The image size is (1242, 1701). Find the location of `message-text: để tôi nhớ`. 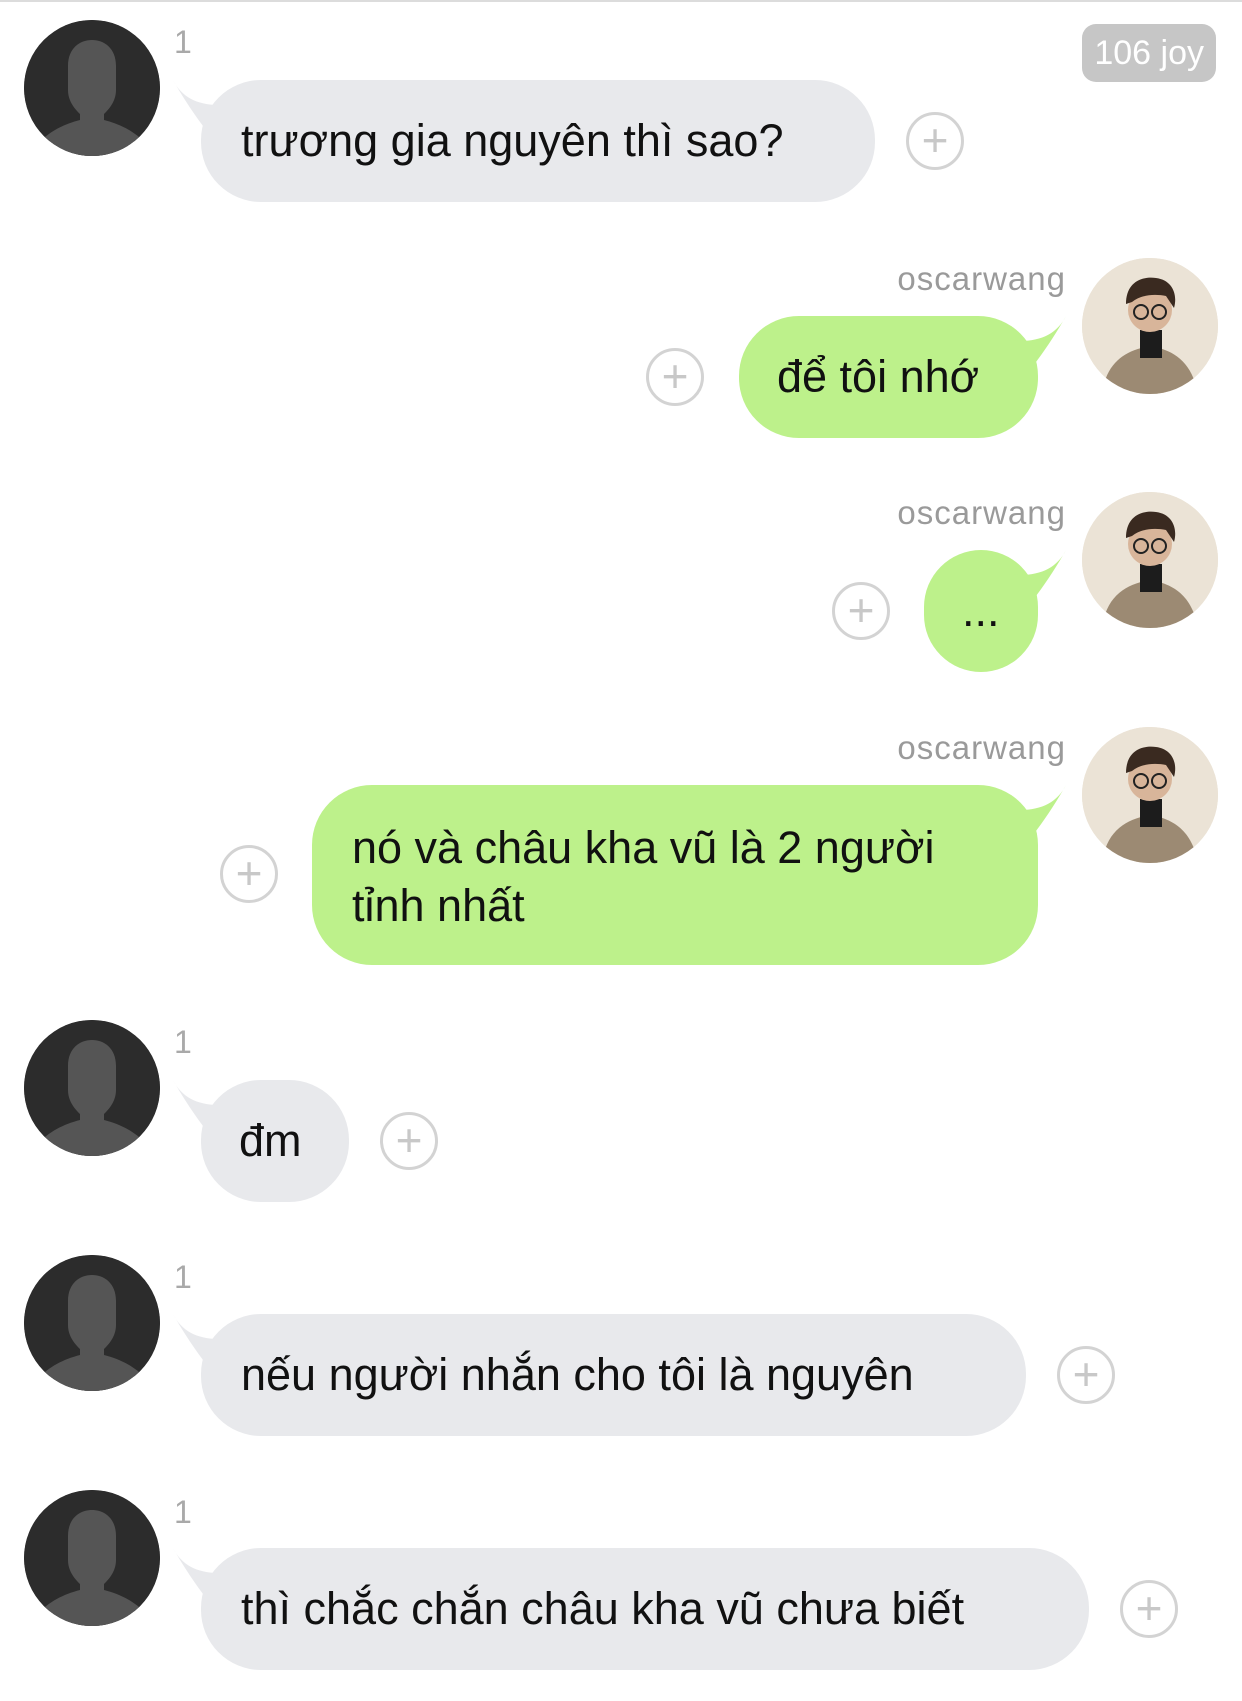

message-text: để tôi nhớ is located at coordinates (878, 376).